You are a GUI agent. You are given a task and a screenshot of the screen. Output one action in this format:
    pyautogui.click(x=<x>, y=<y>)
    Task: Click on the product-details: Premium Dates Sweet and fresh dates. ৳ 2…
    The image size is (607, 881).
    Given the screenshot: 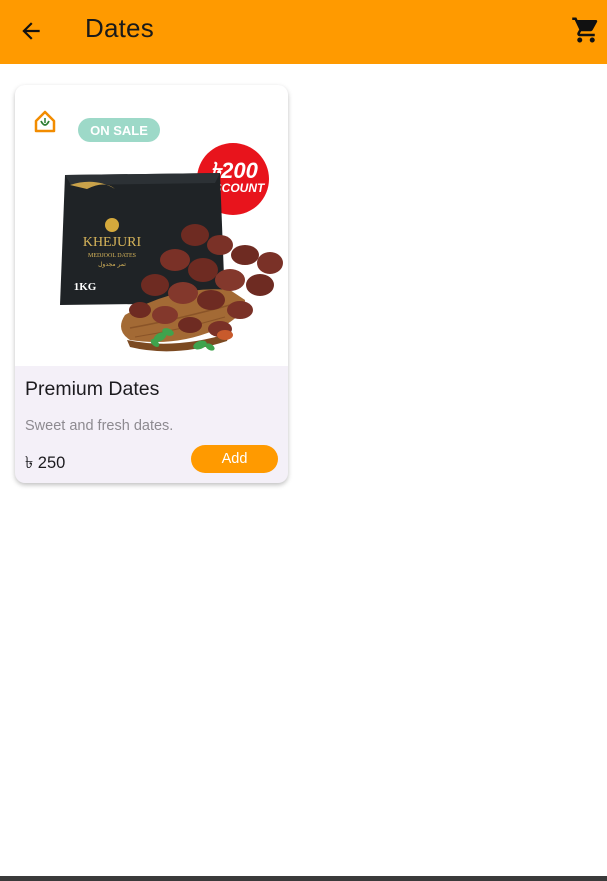 What is the action you would take?
    pyautogui.click(x=151, y=424)
    